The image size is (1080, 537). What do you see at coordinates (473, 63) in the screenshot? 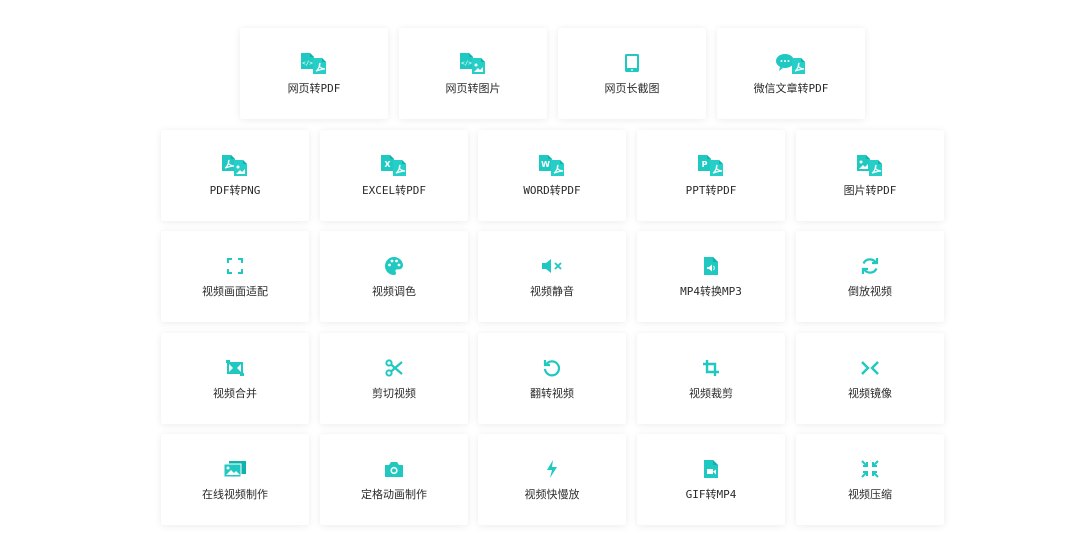
I see `html-to-image-icon: </>` at bounding box center [473, 63].